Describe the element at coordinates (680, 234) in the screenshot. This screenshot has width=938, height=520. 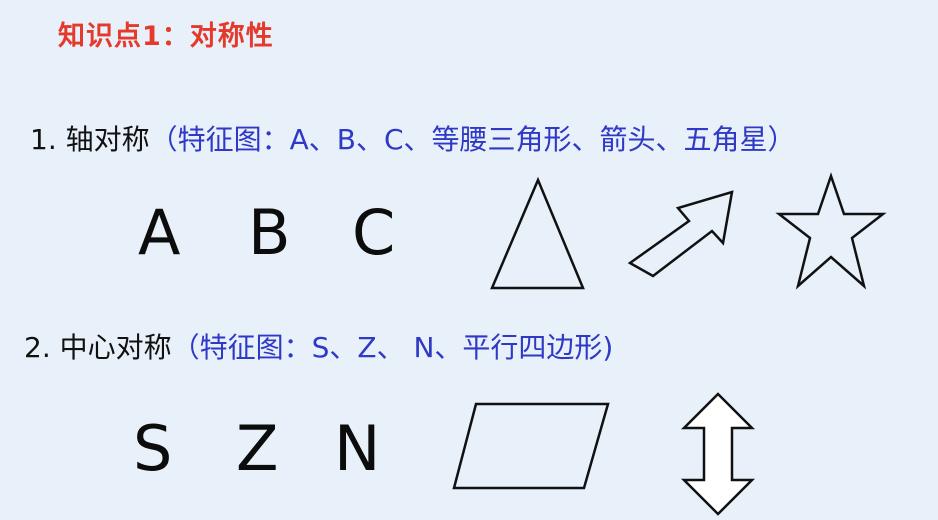
I see `arrow-icon` at that location.